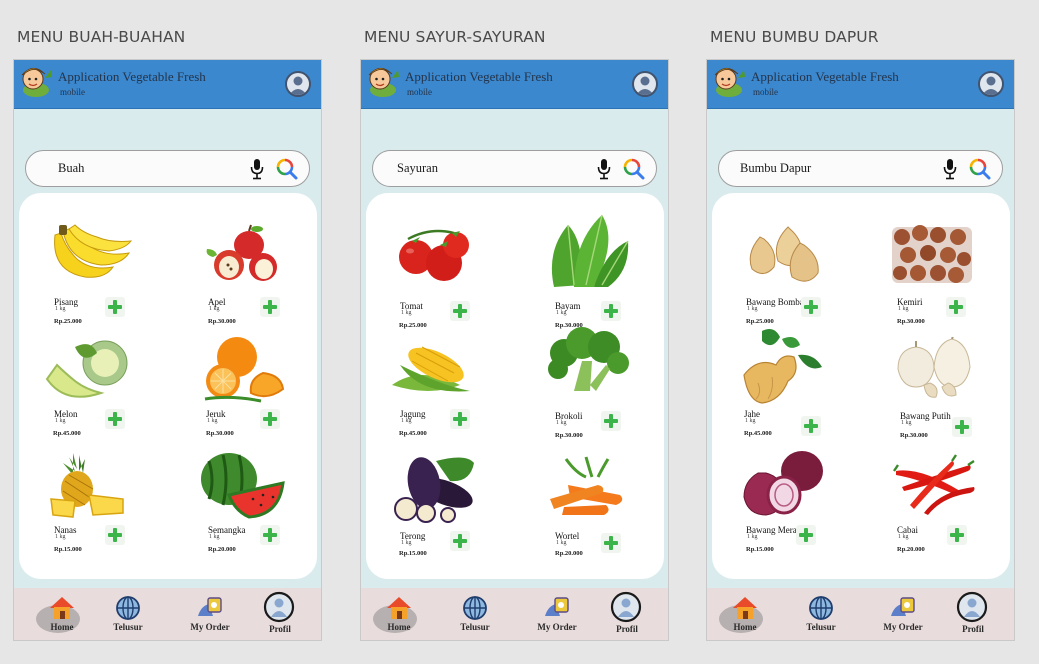 The height and width of the screenshot is (664, 1039). Describe the element at coordinates (87, 485) in the screenshot. I see `pineapple-image` at that location.